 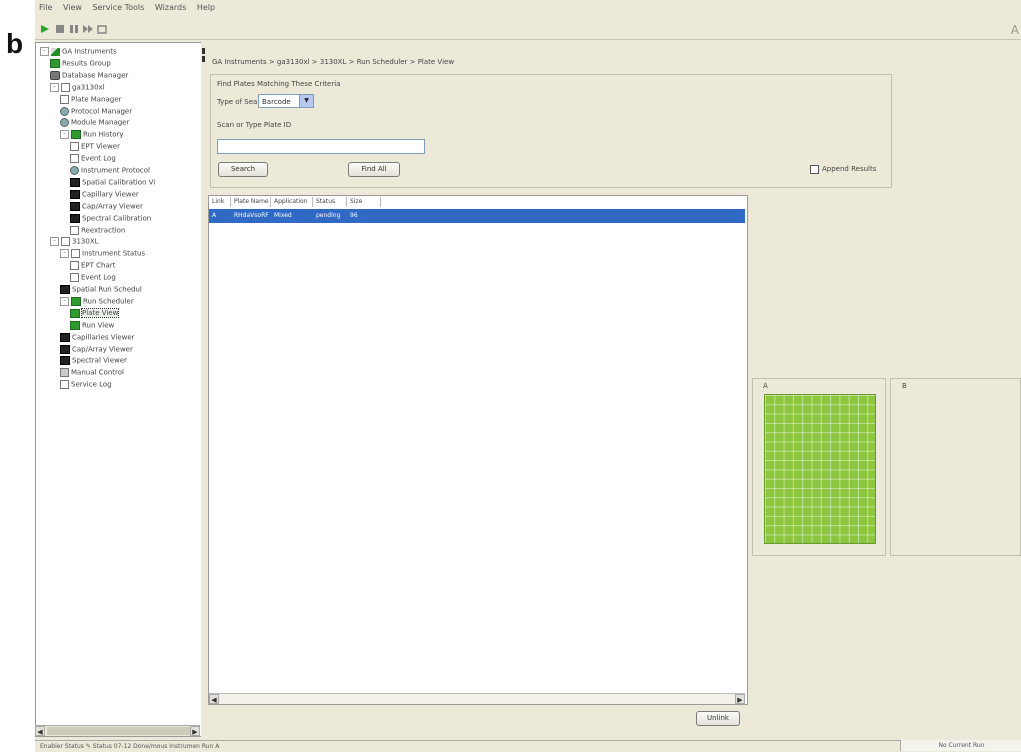 I want to click on plate-a-label: A, so click(x=765, y=386).